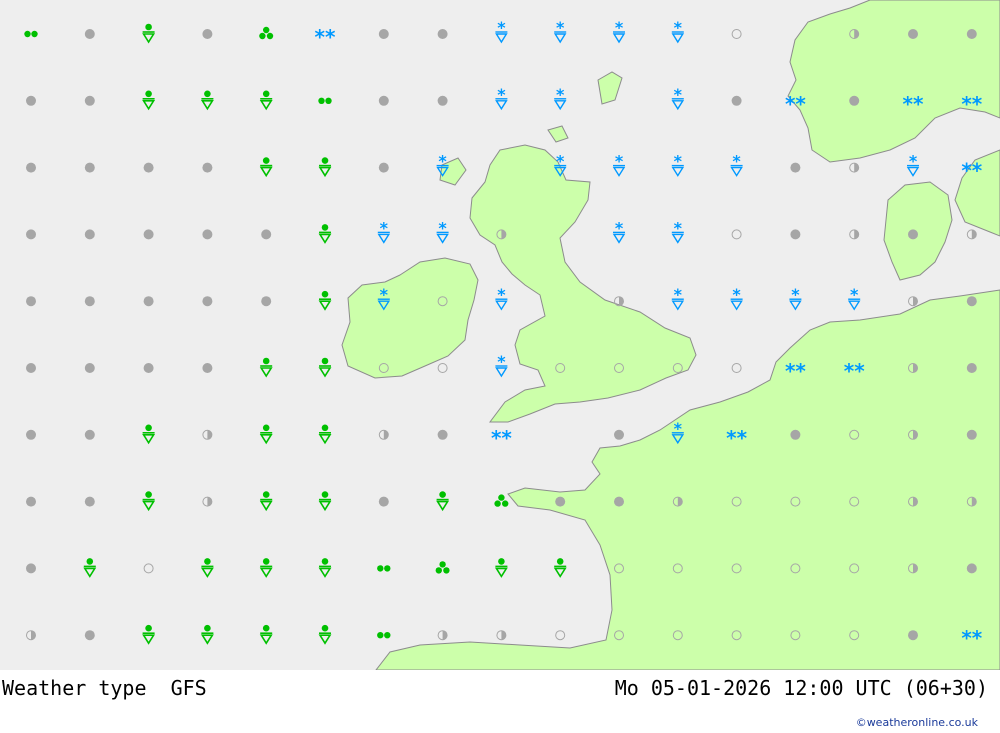  Describe the element at coordinates (917, 722) in the screenshot. I see `credit-link: ©weatheronline.co.uk` at that location.